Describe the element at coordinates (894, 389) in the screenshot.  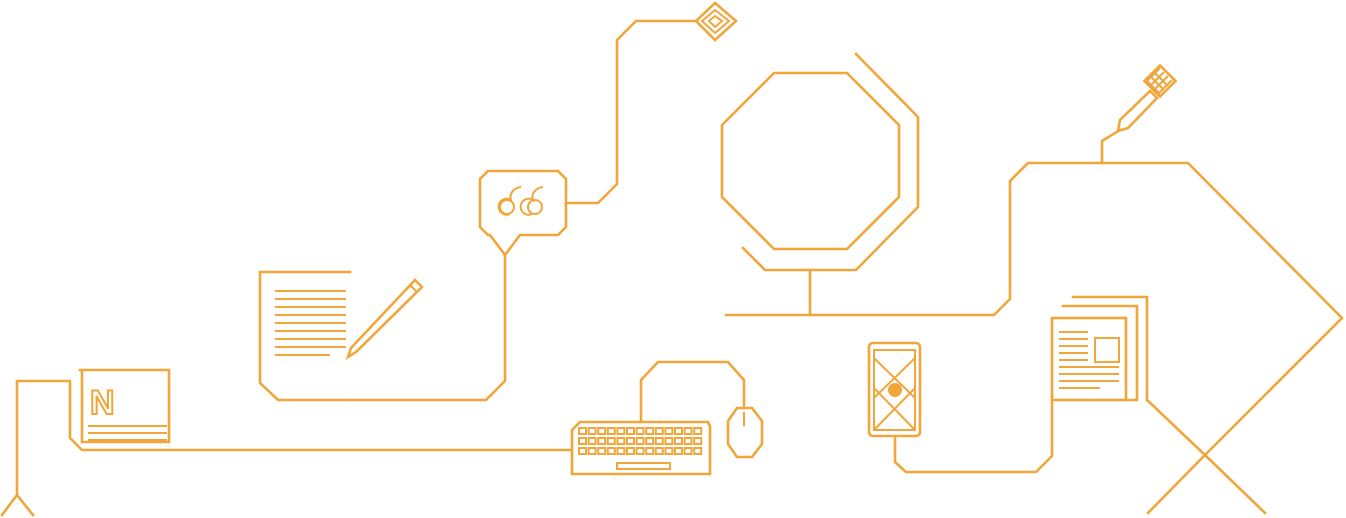
I see `smartphone-icon` at that location.